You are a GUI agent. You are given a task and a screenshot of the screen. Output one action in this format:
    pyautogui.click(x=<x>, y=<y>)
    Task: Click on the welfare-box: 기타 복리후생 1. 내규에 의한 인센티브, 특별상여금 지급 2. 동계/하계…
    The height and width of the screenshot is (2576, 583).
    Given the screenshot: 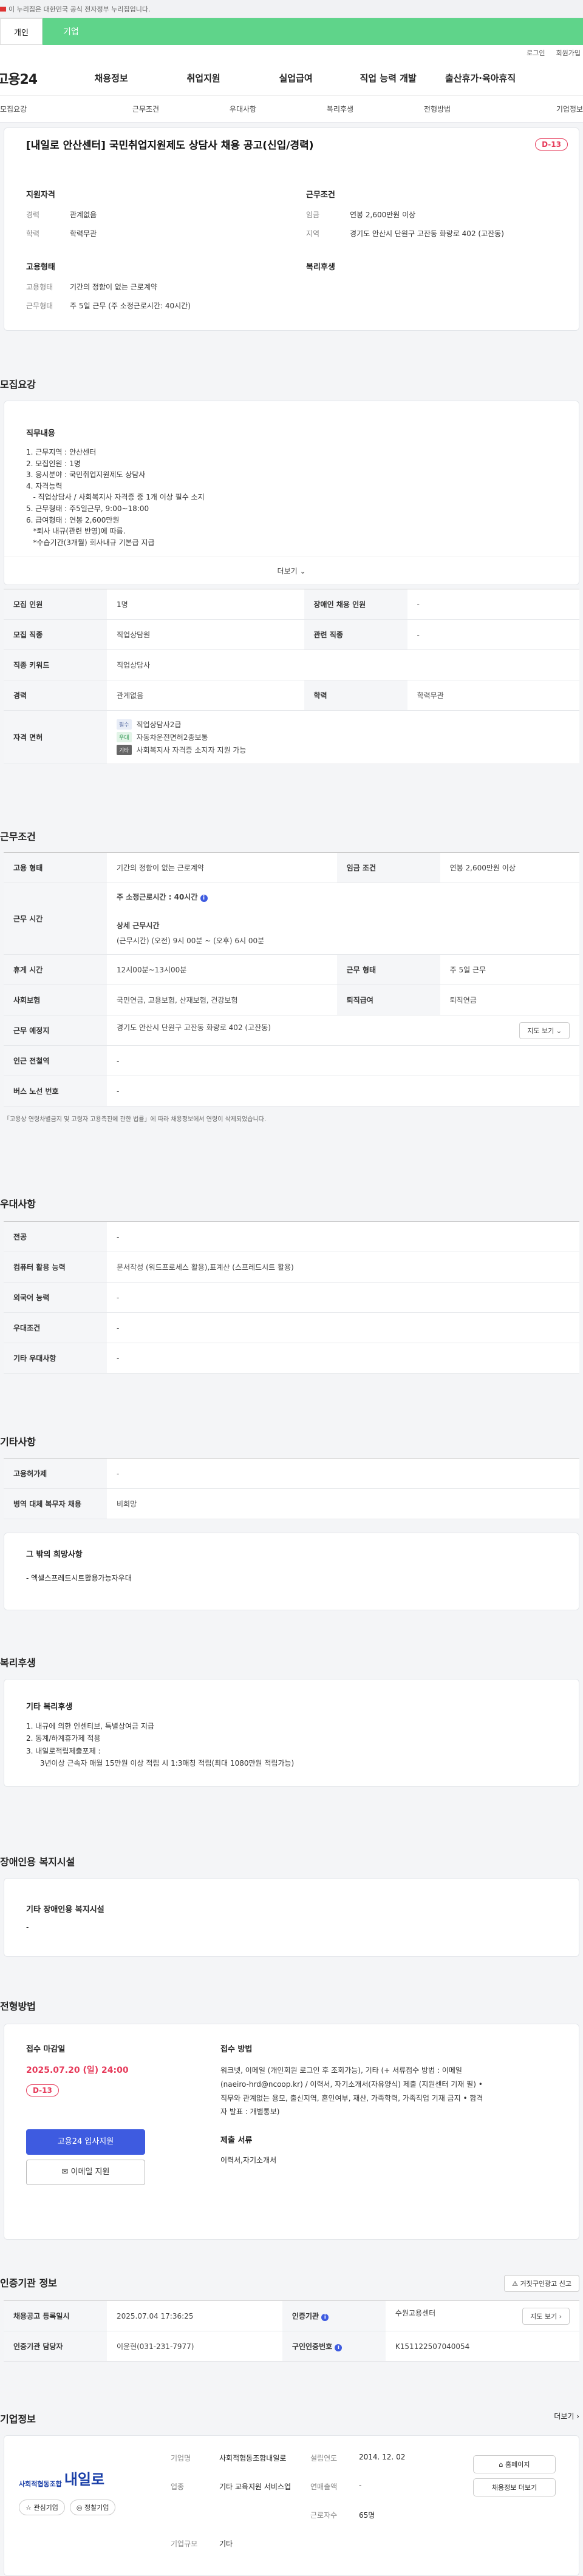 What is the action you would take?
    pyautogui.click(x=291, y=1733)
    